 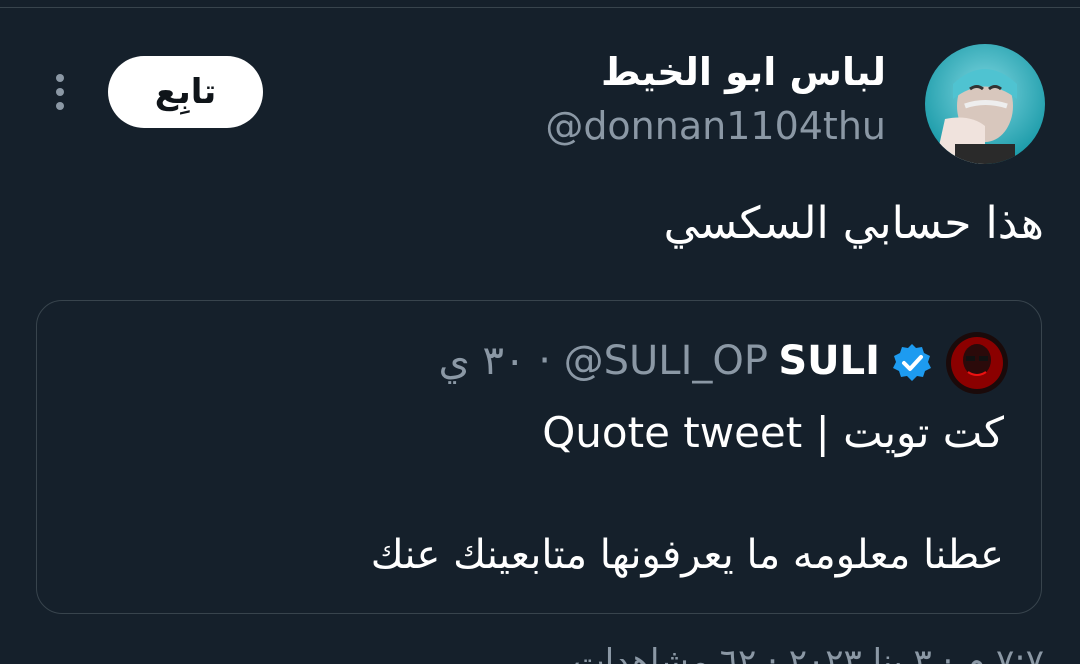 What do you see at coordinates (743, 72) in the screenshot?
I see `author-name: لباس ابو الخيط` at bounding box center [743, 72].